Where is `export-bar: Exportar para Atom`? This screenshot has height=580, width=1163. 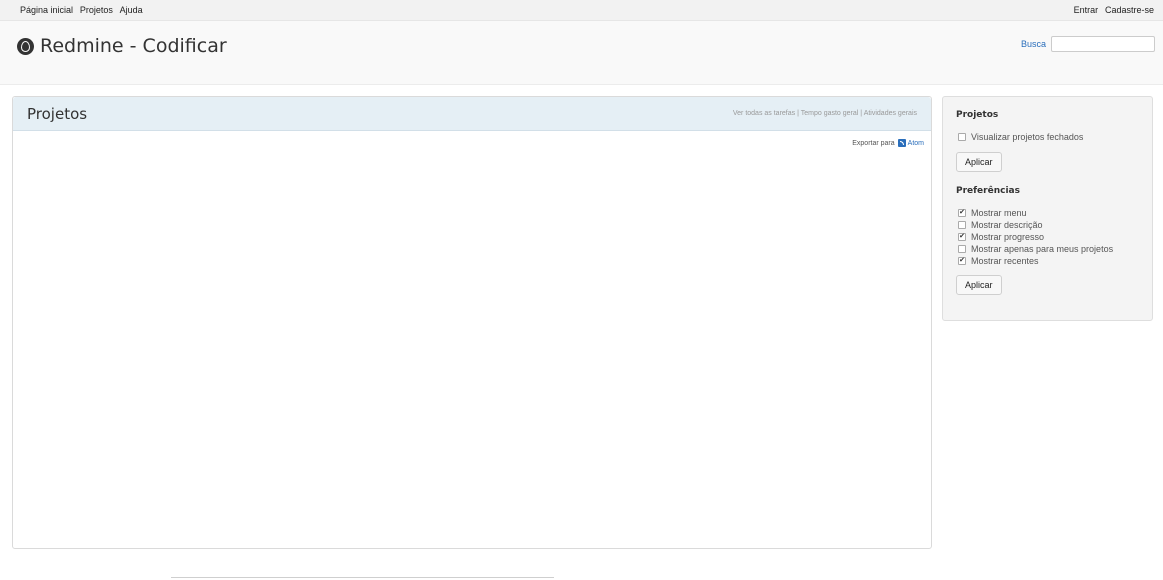
export-bar: Exportar para Atom is located at coordinates (888, 143).